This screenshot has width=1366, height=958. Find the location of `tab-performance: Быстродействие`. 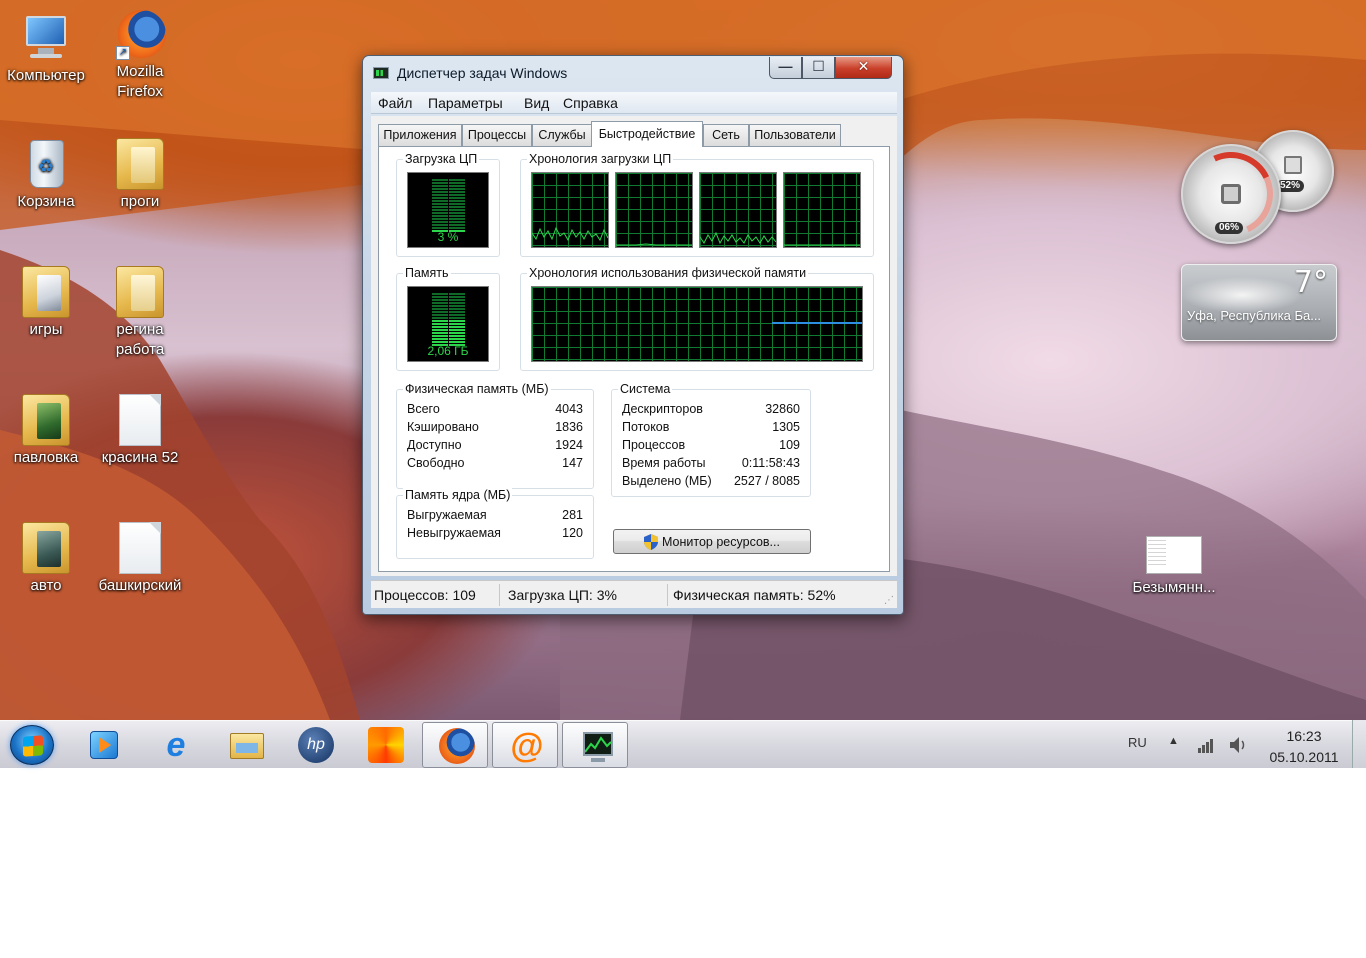

tab-performance: Быстродействие is located at coordinates (647, 134).